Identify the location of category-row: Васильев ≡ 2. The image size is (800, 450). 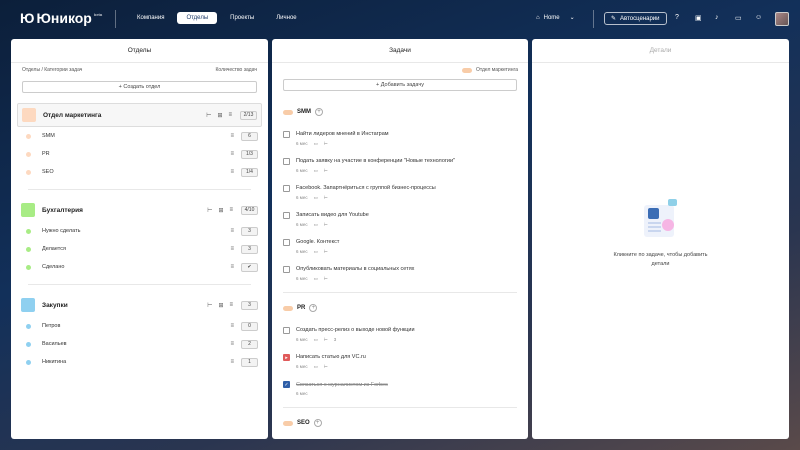
(139, 344).